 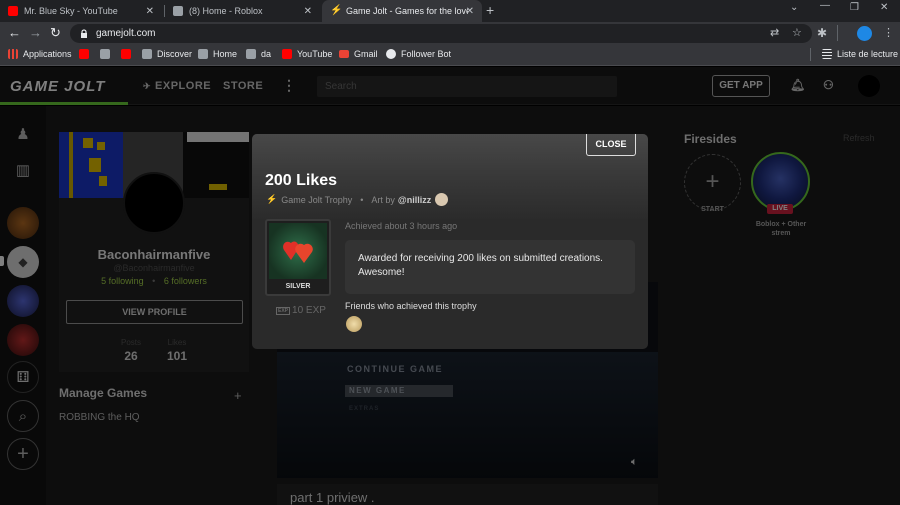 What do you see at coordinates (774, 32) in the screenshot?
I see `translate-icon: ⇄` at bounding box center [774, 32].